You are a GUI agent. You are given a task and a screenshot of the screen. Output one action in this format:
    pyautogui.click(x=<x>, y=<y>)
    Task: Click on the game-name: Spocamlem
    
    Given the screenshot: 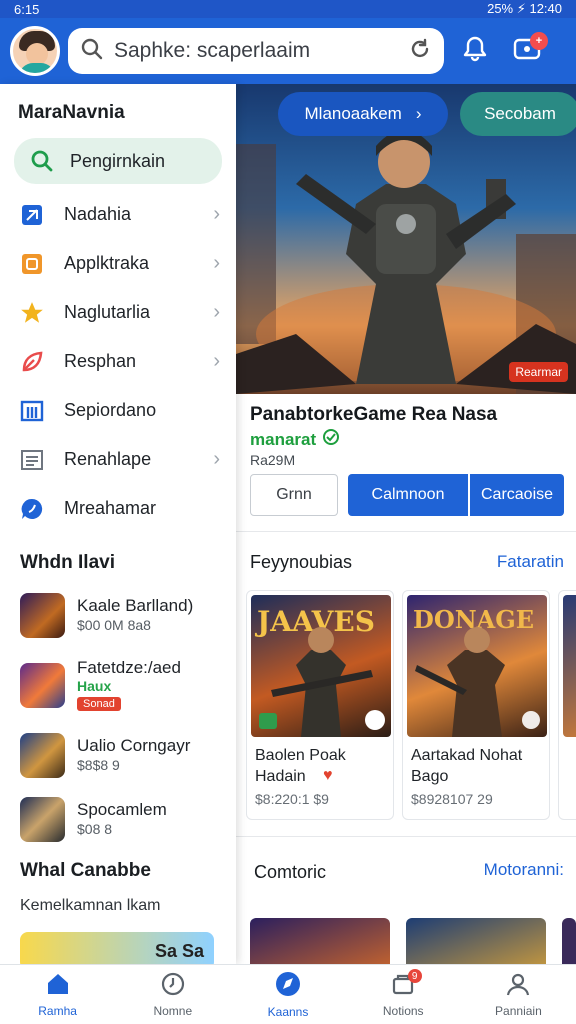 What is the action you would take?
    pyautogui.click(x=122, y=809)
    